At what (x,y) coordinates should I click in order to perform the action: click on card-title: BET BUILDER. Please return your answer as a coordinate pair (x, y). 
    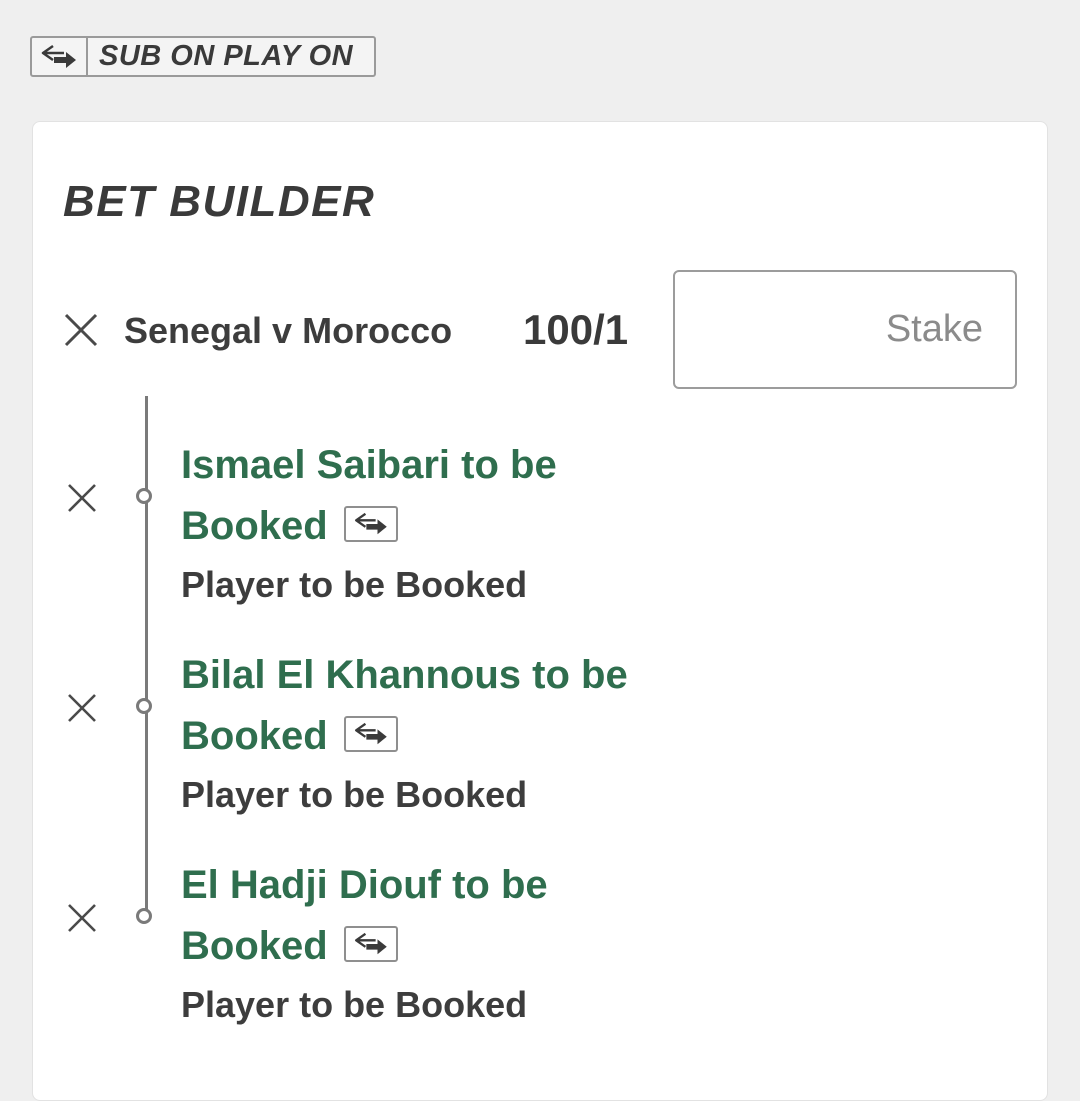
    Looking at the image, I should click on (219, 201).